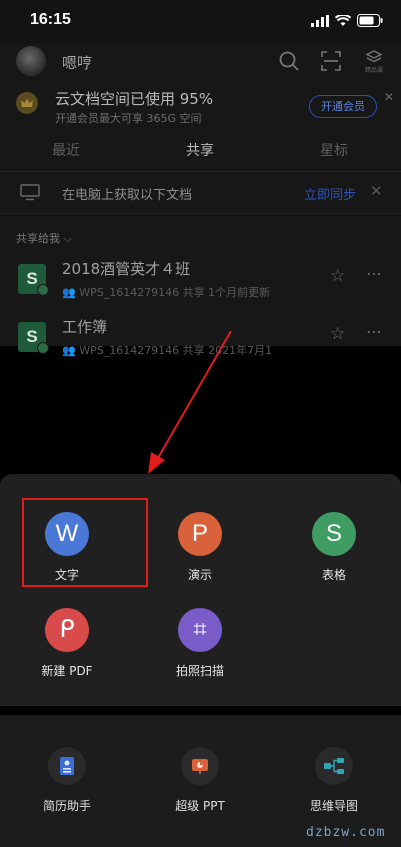  I want to click on watermark: dzbzw.com, so click(346, 832).